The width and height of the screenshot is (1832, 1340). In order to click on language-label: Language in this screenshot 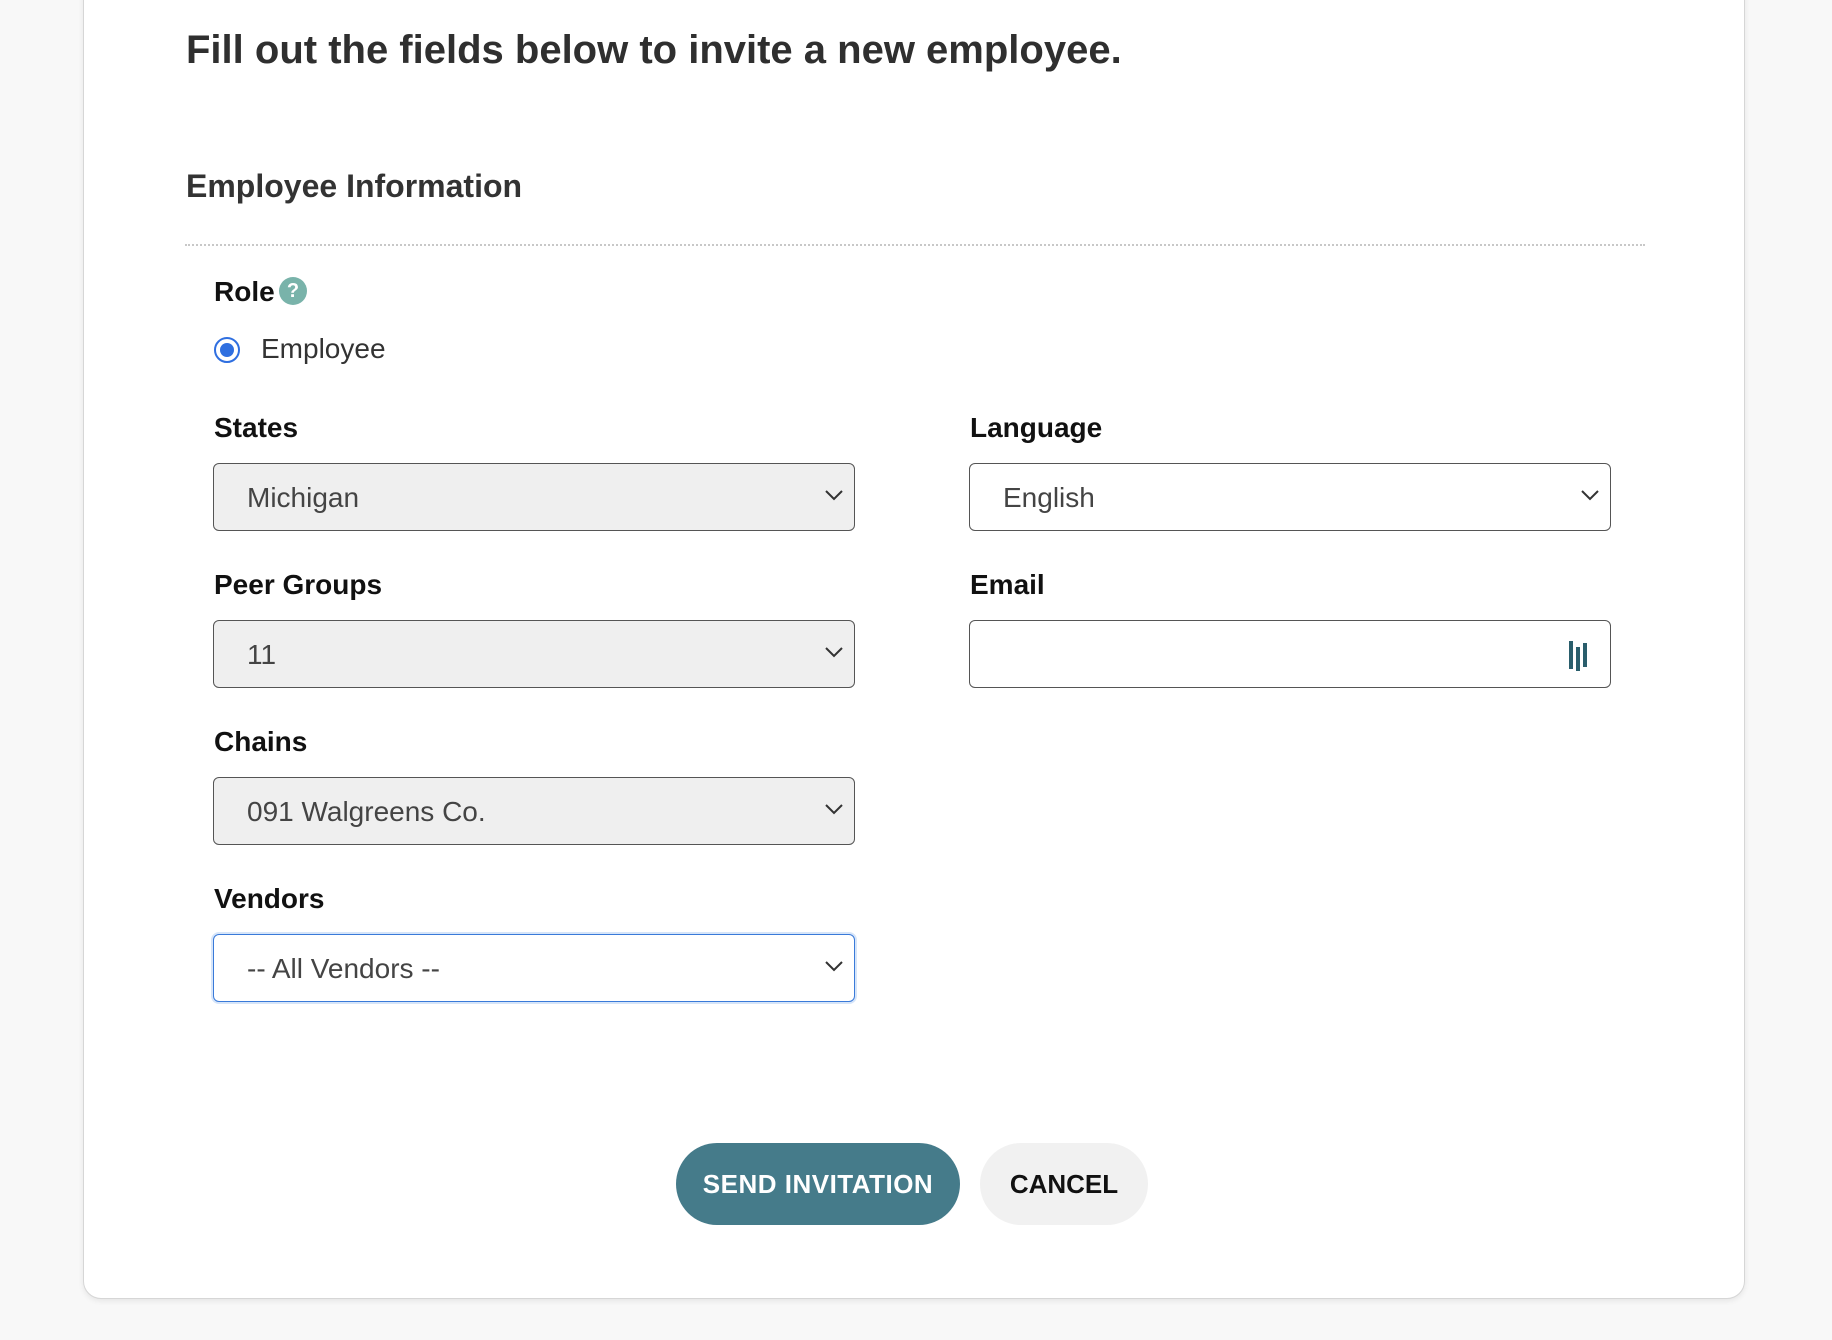, I will do `click(1036, 427)`.